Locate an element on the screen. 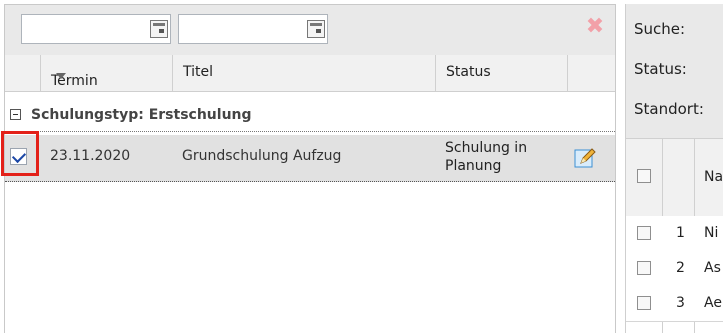 This screenshot has width=723, height=333. group-label: Schulungstyp: Erstschulung is located at coordinates (141, 115).